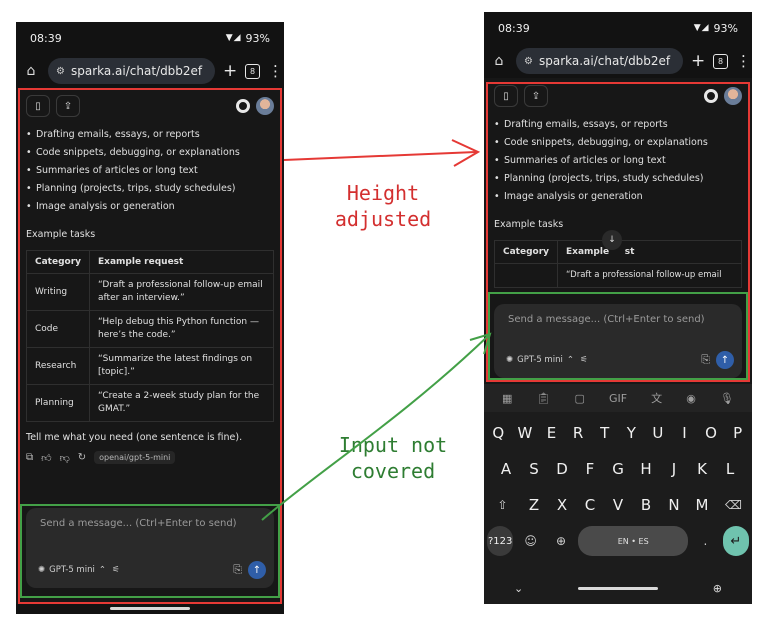 The image size is (768, 631). Describe the element at coordinates (561, 541) in the screenshot. I see `globe-key-icon: ⊕` at that location.